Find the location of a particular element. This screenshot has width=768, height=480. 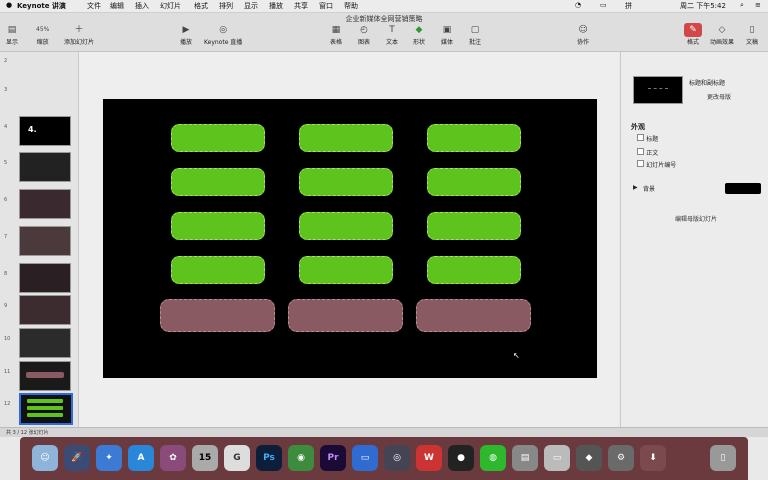

checkbox-icon is located at coordinates (640, 137).